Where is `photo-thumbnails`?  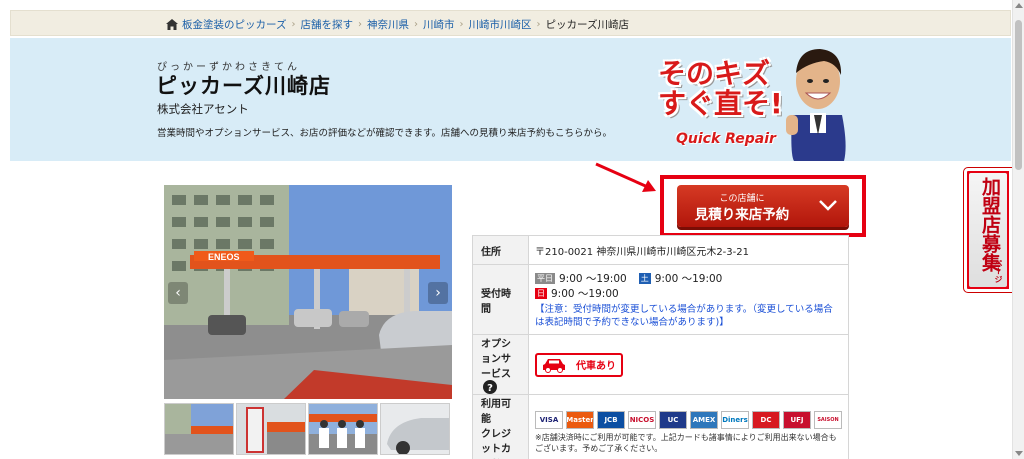 photo-thumbnails is located at coordinates (308, 429).